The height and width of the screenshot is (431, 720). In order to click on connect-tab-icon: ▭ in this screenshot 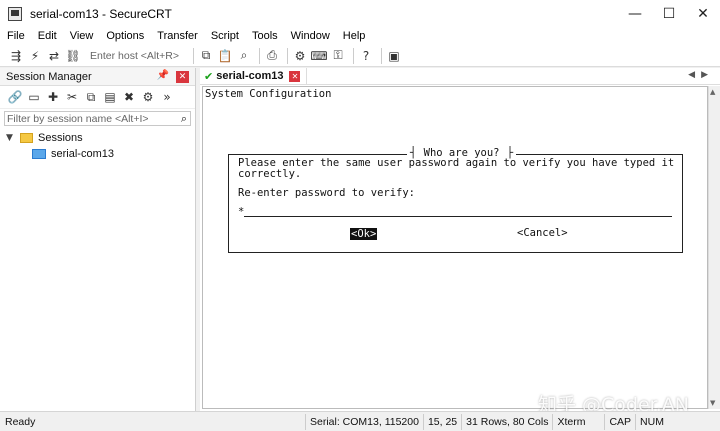, I will do `click(34, 97)`.